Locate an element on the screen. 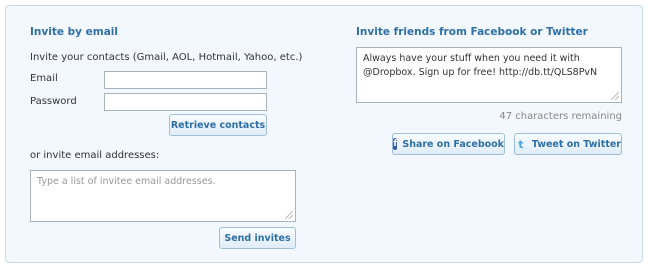 The image size is (651, 271). tweet-on-twitter-label: Tweet on Twitter is located at coordinates (576, 144).